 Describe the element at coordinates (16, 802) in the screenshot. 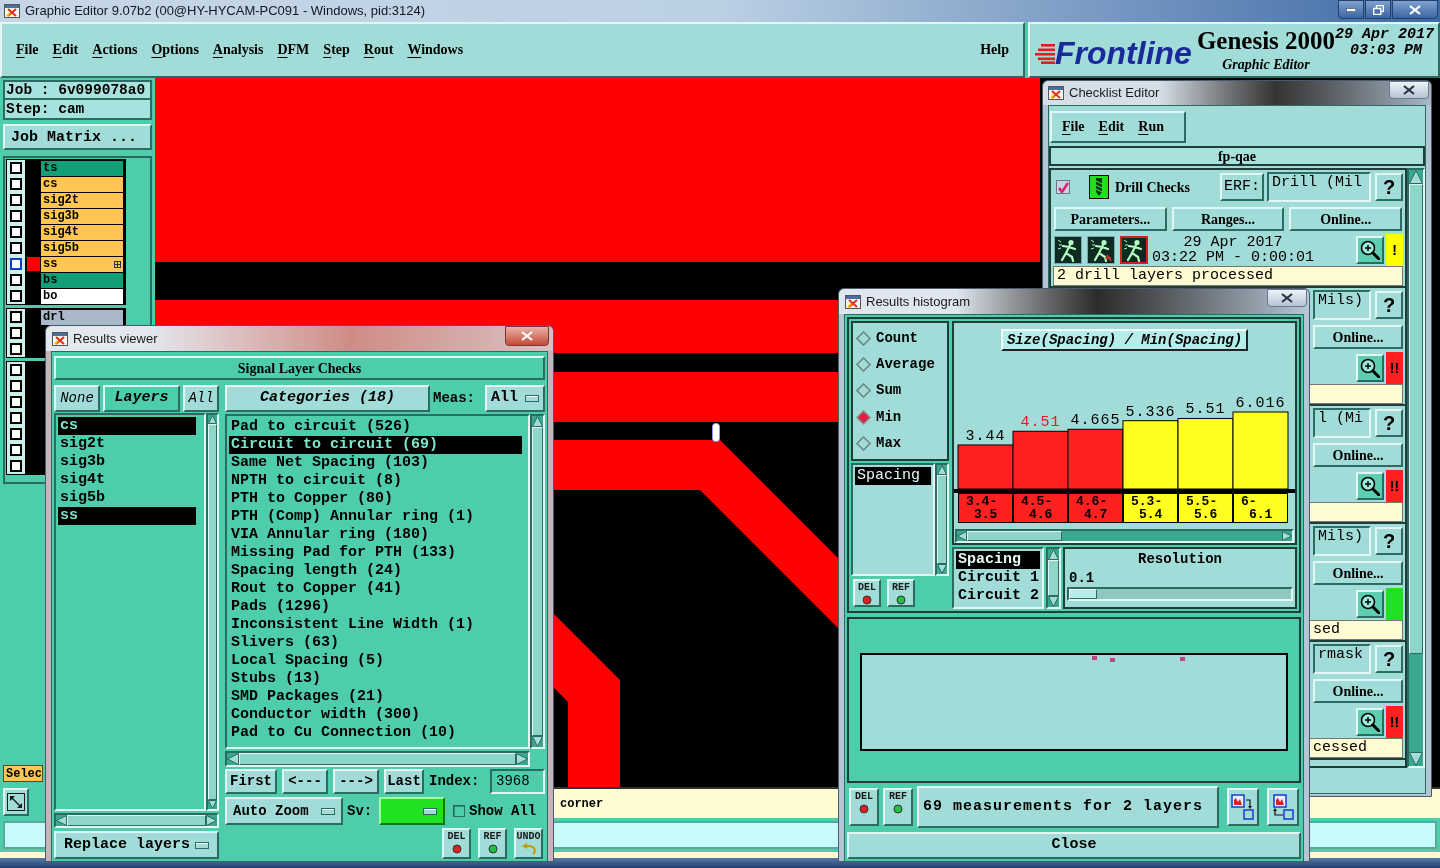

I see `fit-button` at that location.